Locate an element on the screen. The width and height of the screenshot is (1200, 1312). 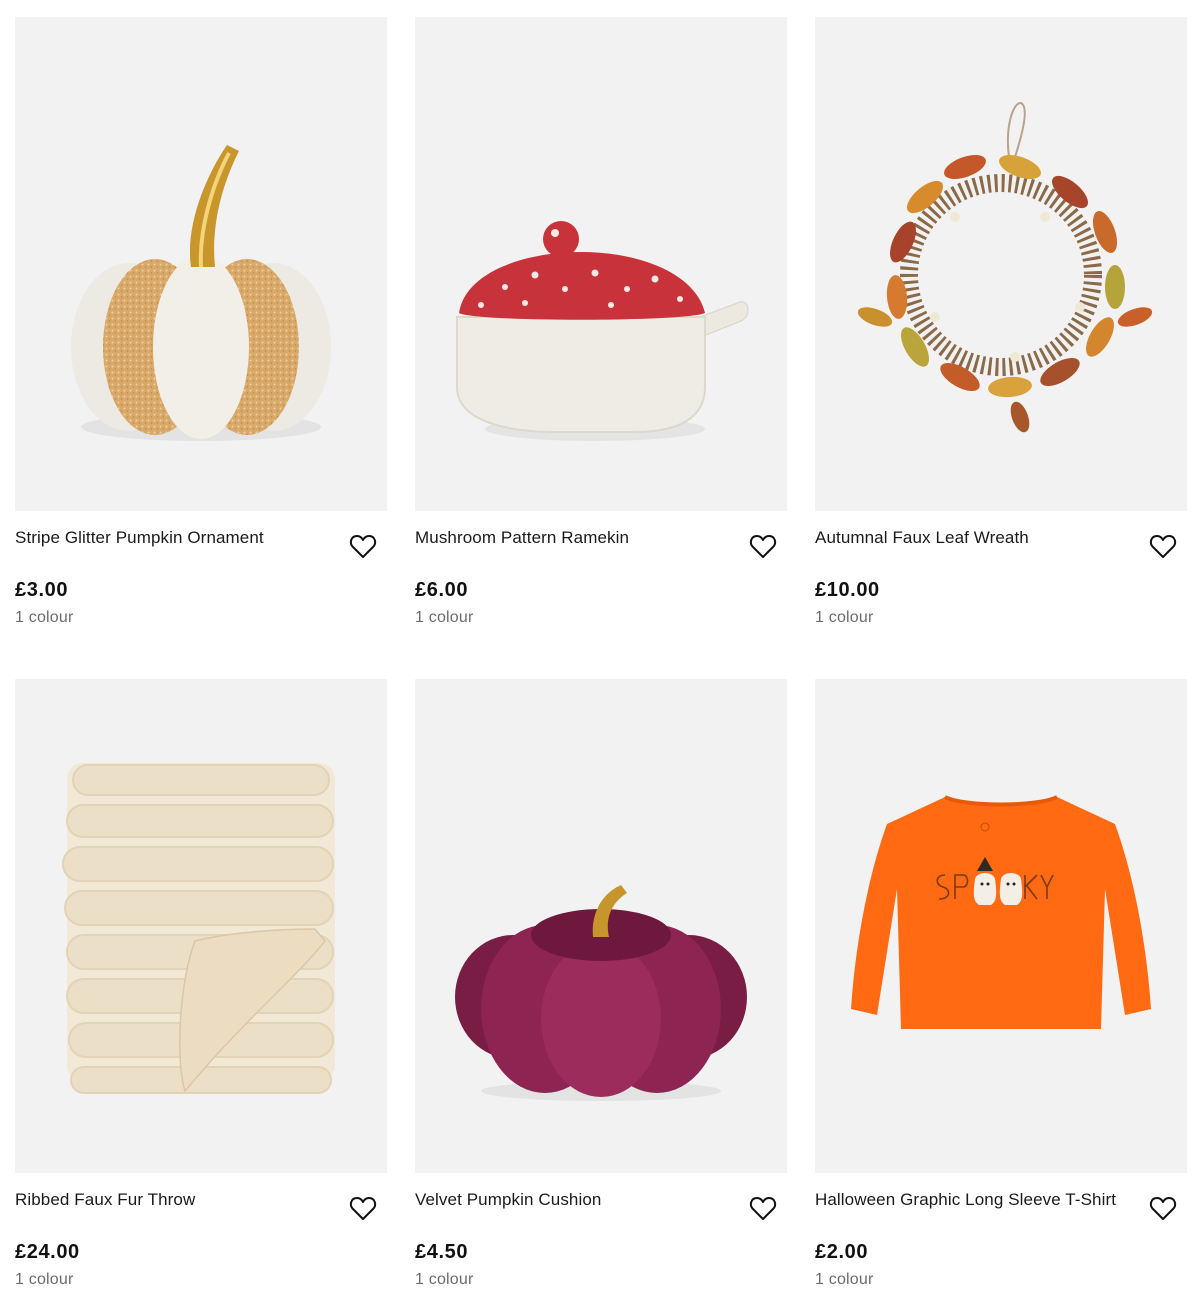
product-title: Halloween Graphic Long Sleeve T-Shirt is located at coordinates (975, 1200).